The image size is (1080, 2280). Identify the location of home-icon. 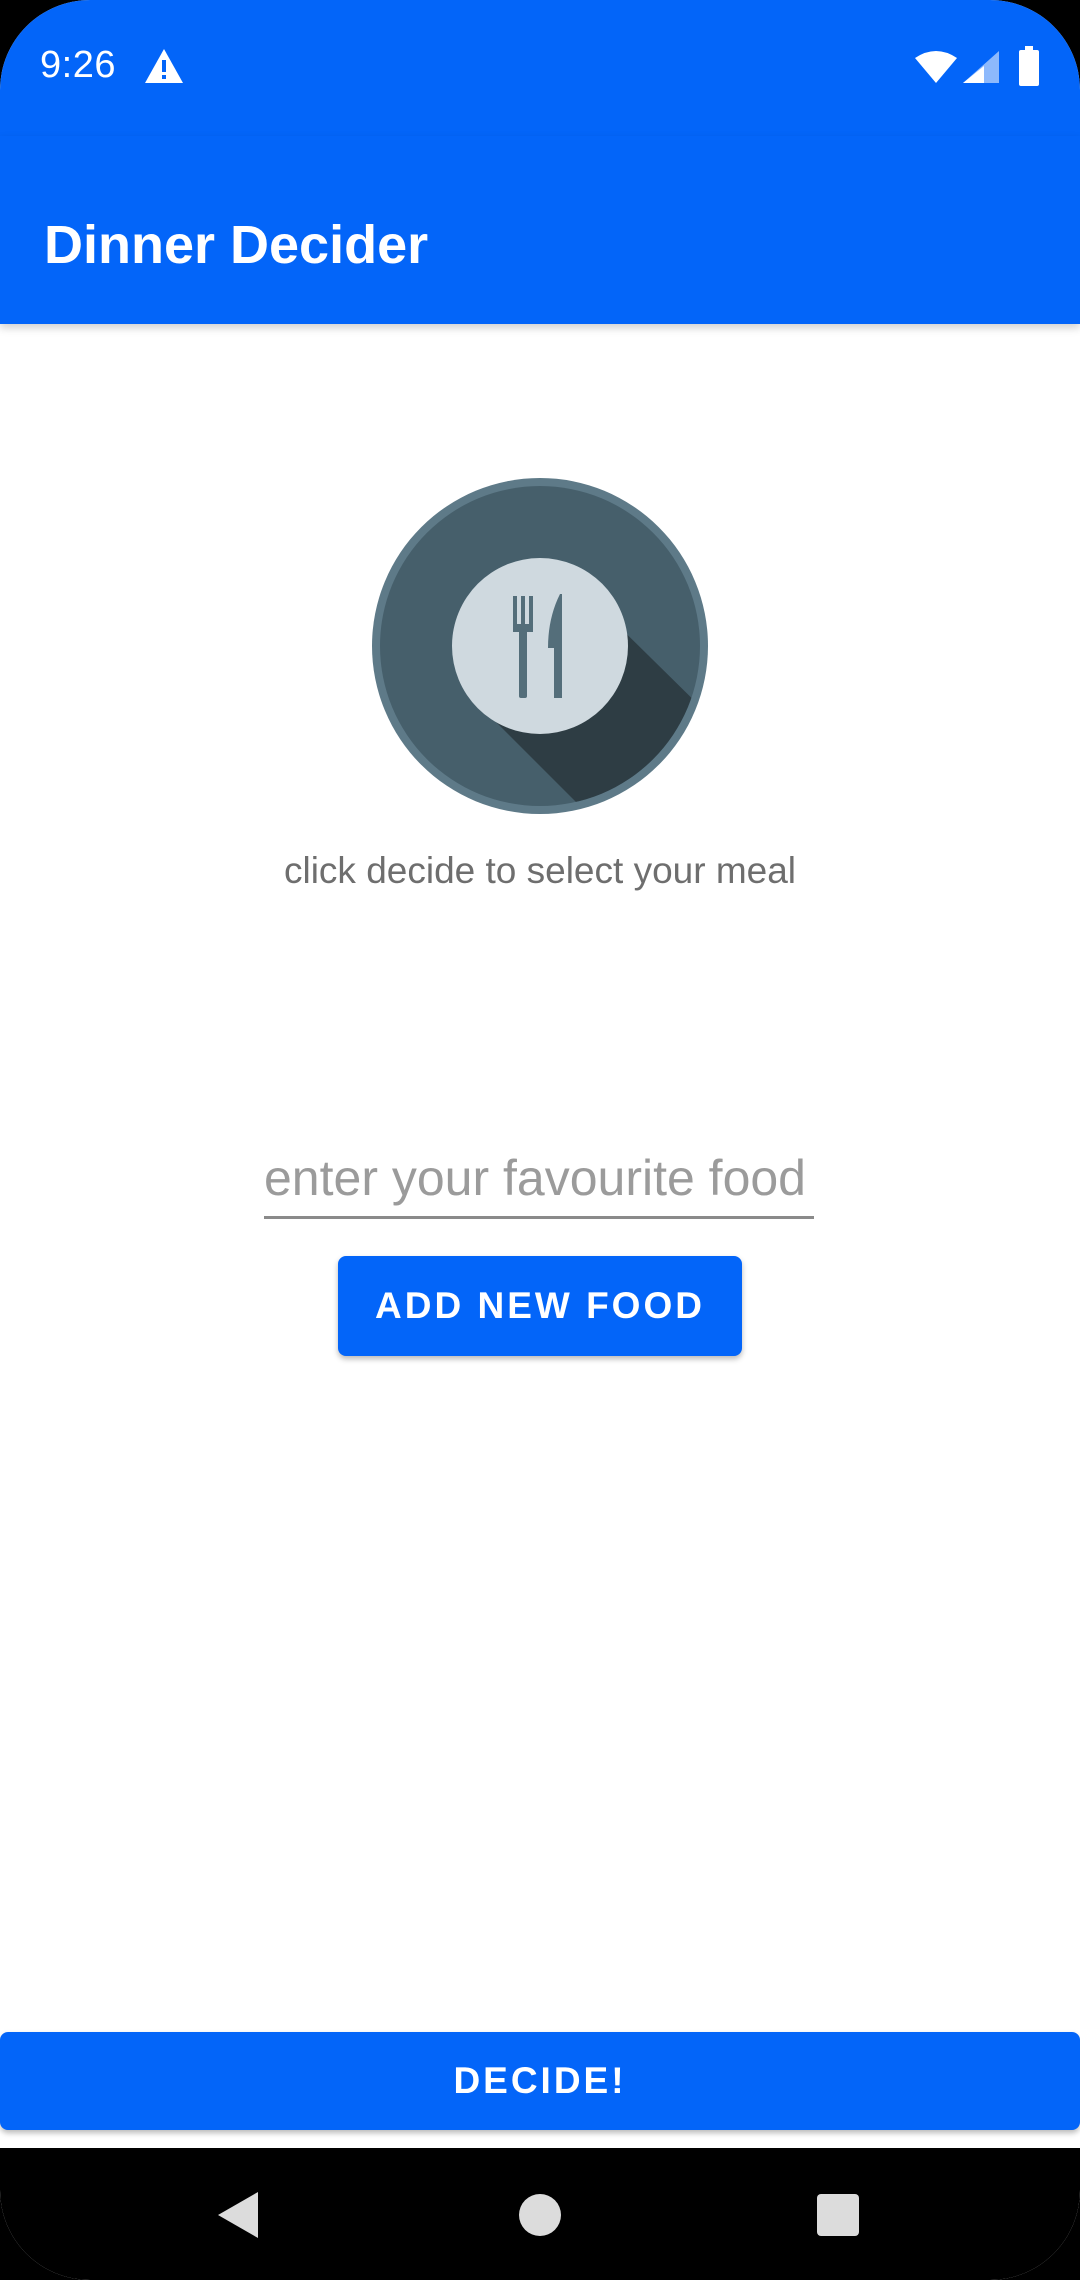
(540, 2215).